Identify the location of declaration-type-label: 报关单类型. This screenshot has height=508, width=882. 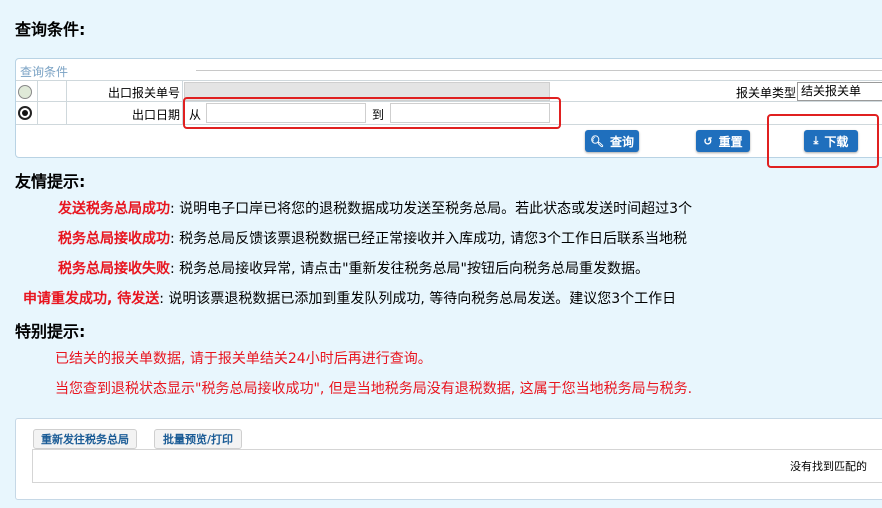
(765, 93).